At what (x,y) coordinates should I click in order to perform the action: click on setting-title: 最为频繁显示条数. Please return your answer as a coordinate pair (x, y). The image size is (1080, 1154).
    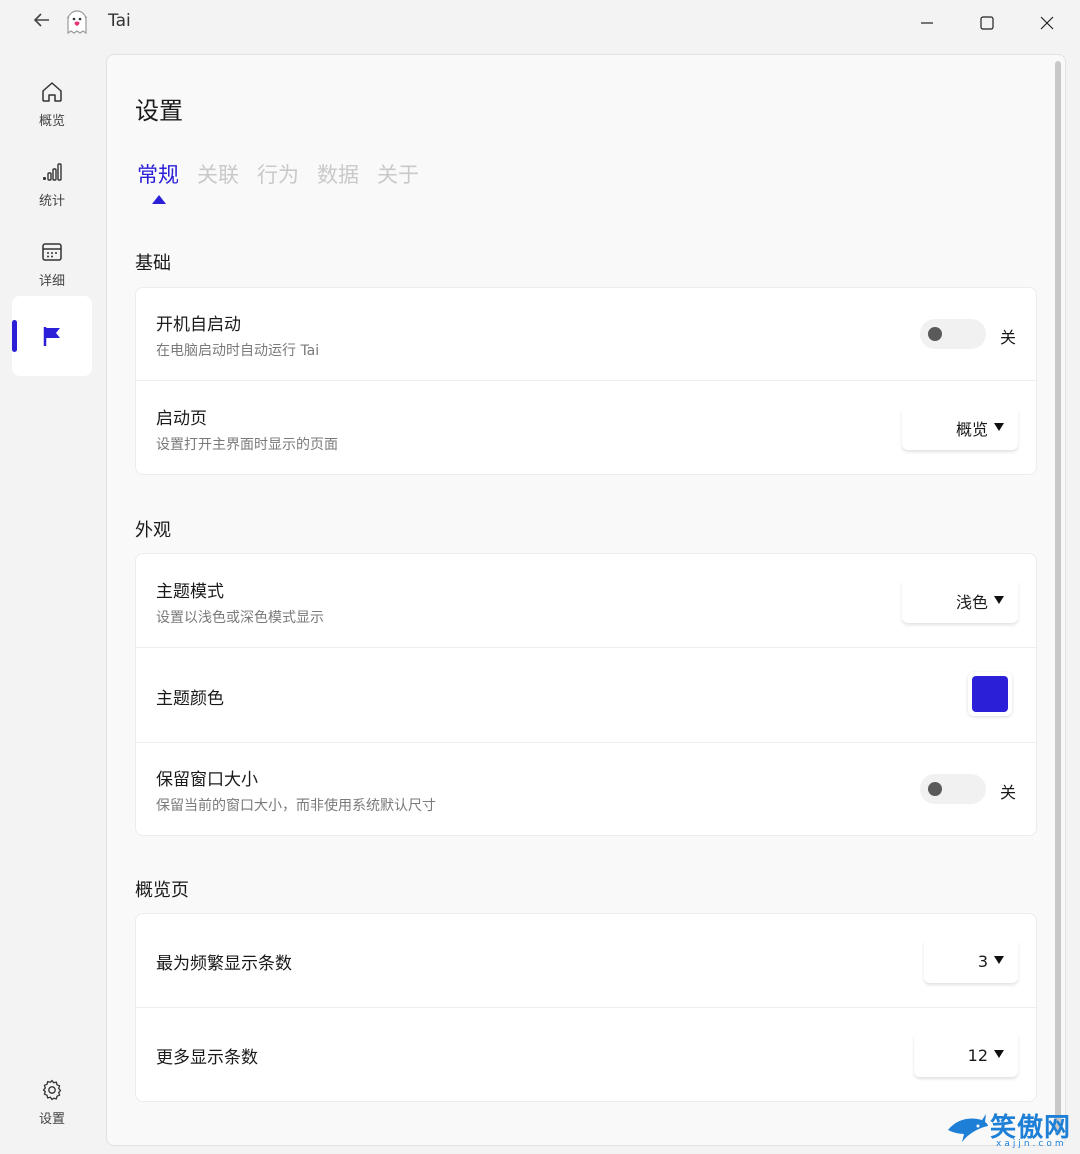
    Looking at the image, I should click on (224, 964).